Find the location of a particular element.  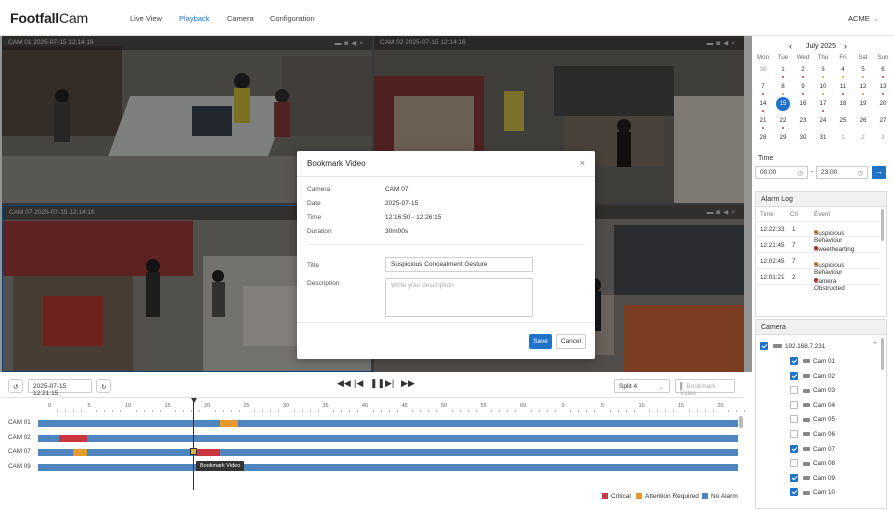

nvr-checkbox is located at coordinates (764, 346).